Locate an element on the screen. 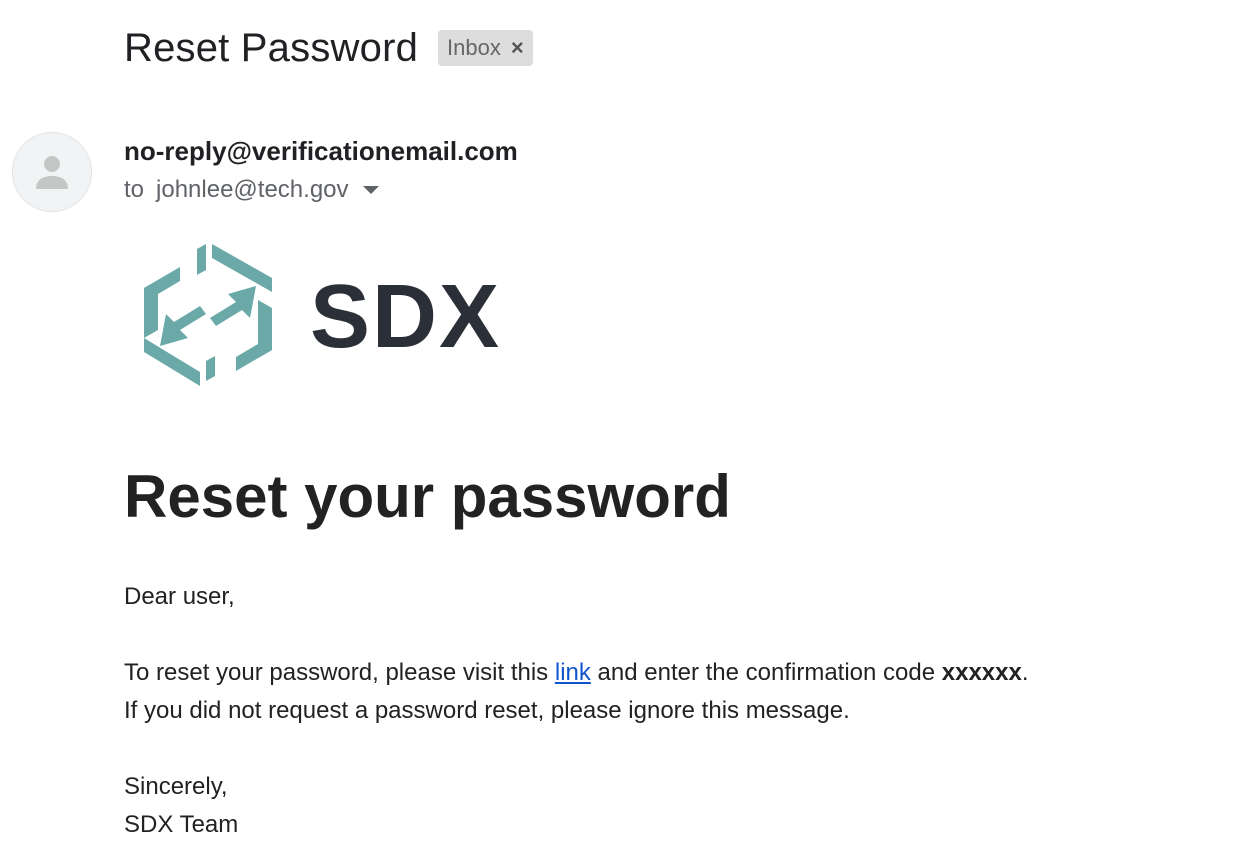 The height and width of the screenshot is (860, 1254). instruction-text-middle: and enter the confirmation code is located at coordinates (766, 672).